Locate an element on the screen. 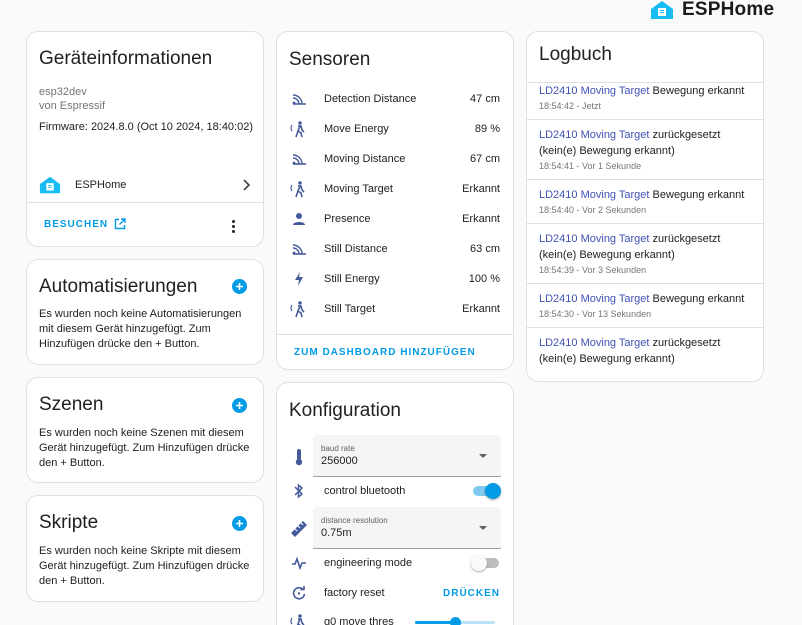 The image size is (802, 625). dropdown-arrow-icon is located at coordinates (483, 456).